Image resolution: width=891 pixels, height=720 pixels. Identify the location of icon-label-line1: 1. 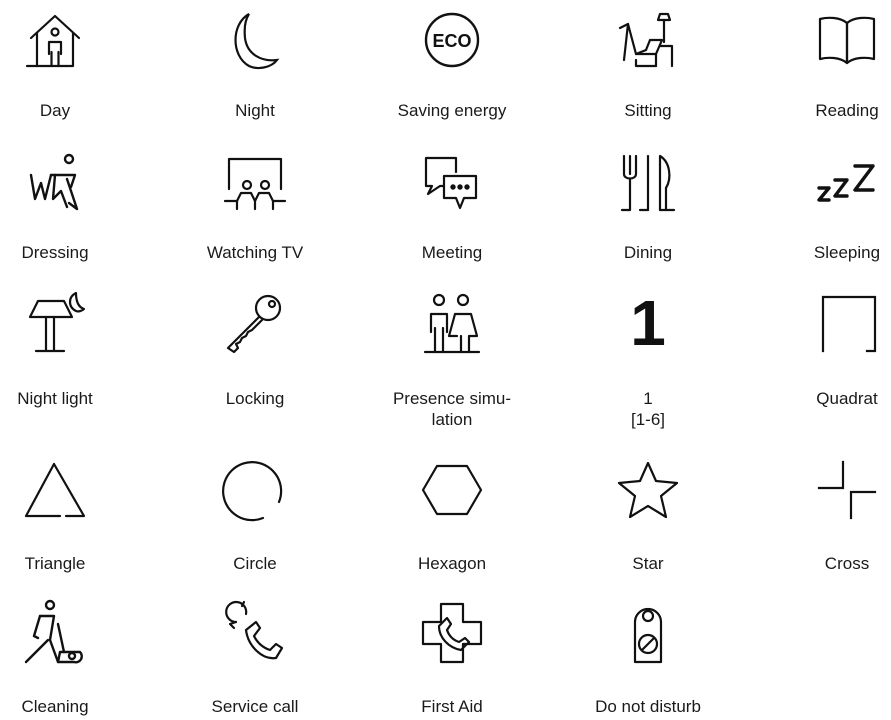
(648, 398).